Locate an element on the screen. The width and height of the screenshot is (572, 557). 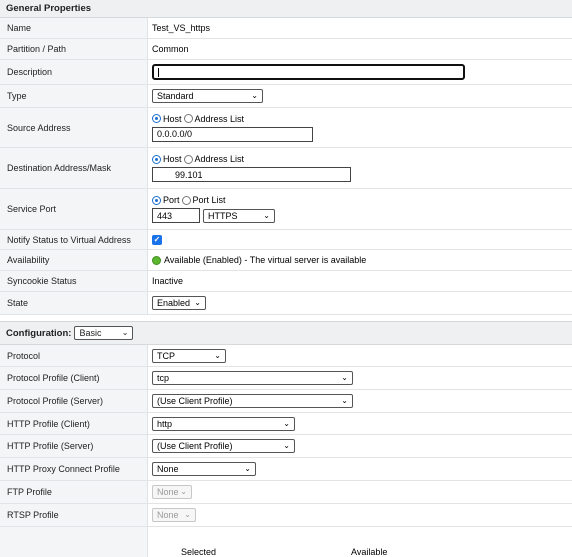
http-profile-server-label: HTTP Profile (Server) is located at coordinates (74, 446).